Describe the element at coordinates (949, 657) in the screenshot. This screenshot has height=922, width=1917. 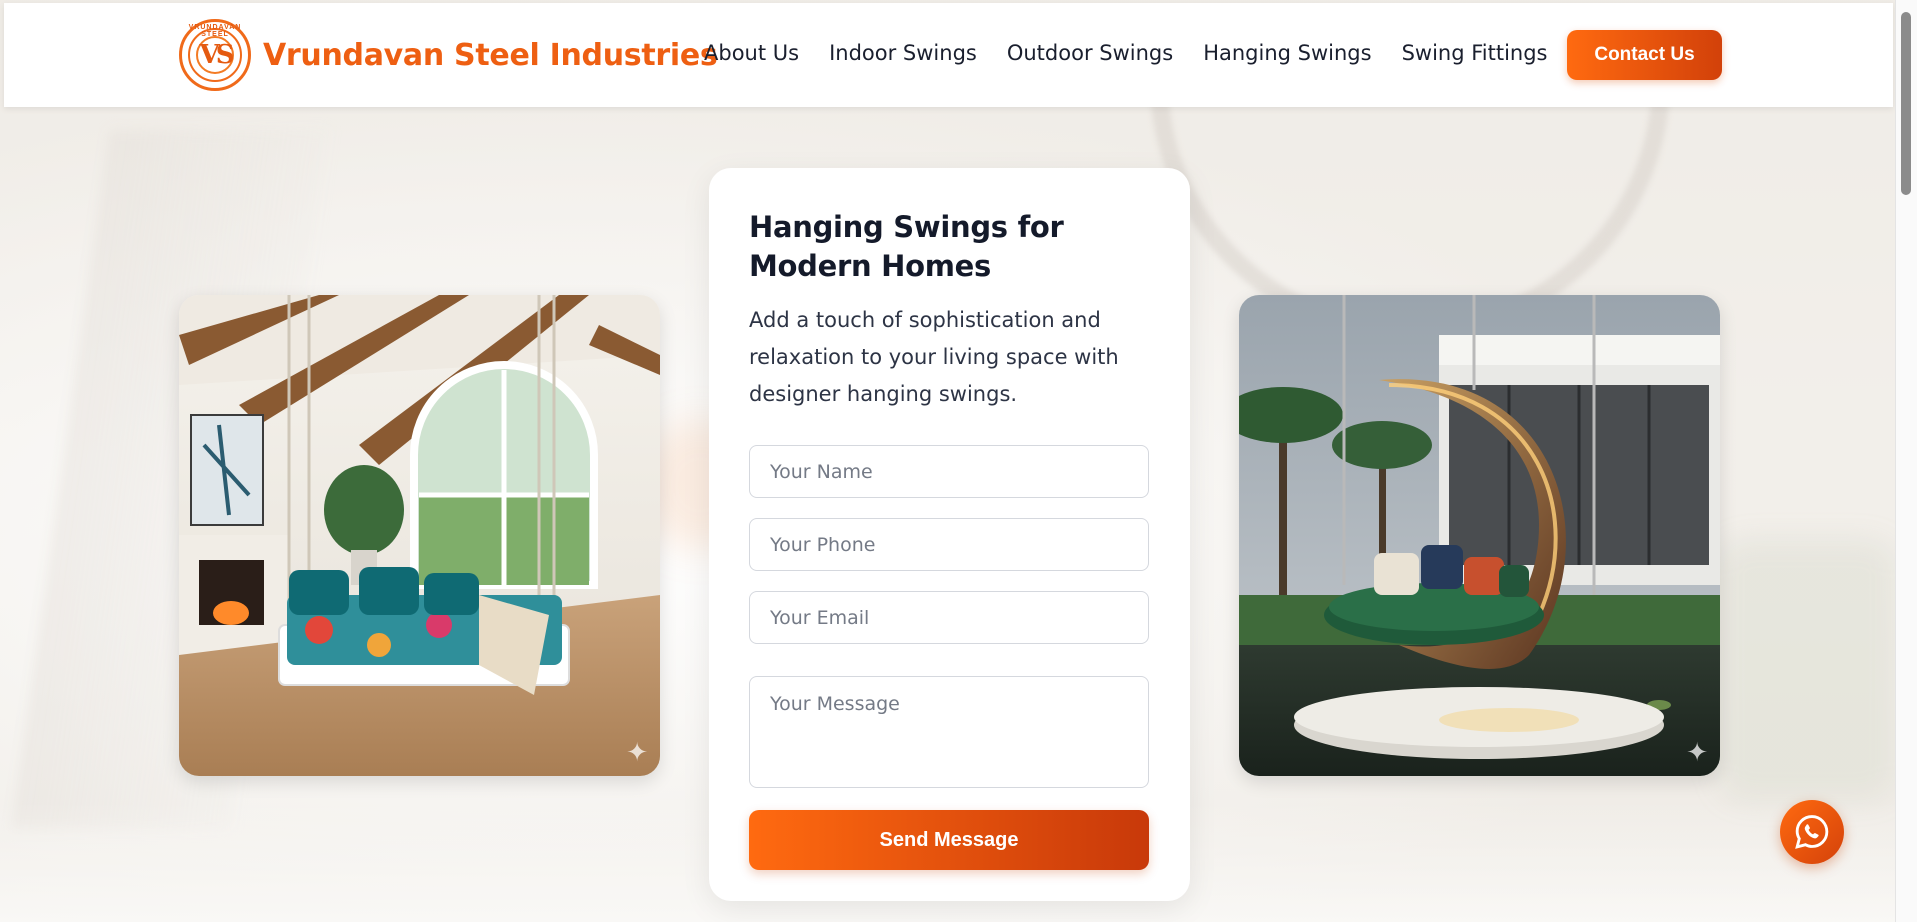
I see `contact-form: Send Message` at that location.